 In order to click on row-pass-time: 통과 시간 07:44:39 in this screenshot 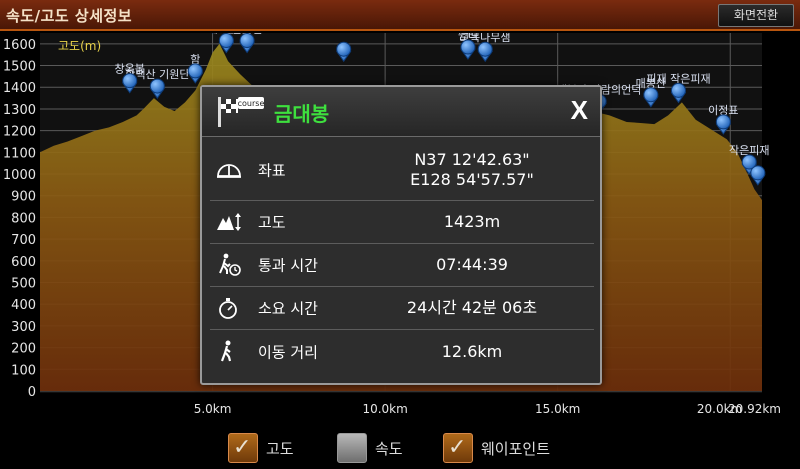, I will do `click(402, 265)`.